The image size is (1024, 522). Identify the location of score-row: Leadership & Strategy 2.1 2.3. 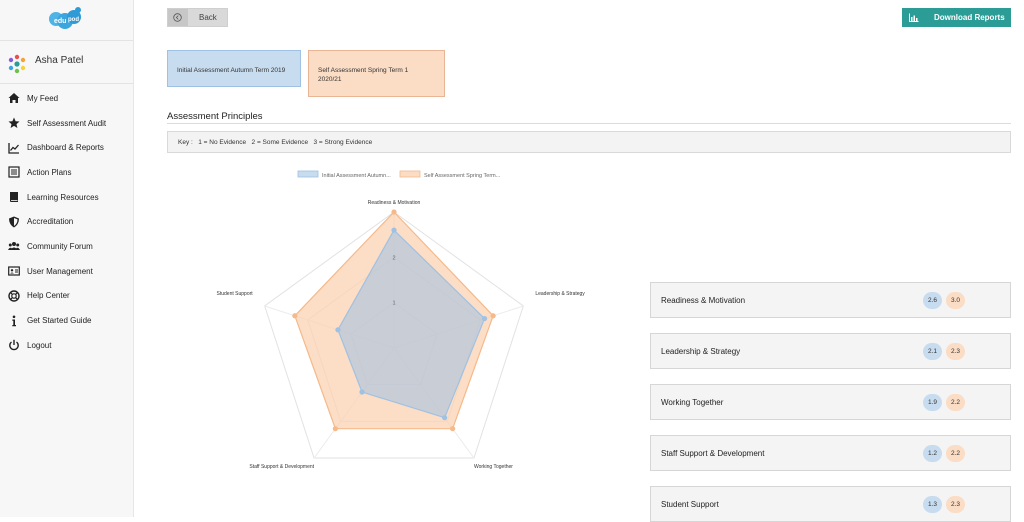
(830, 351).